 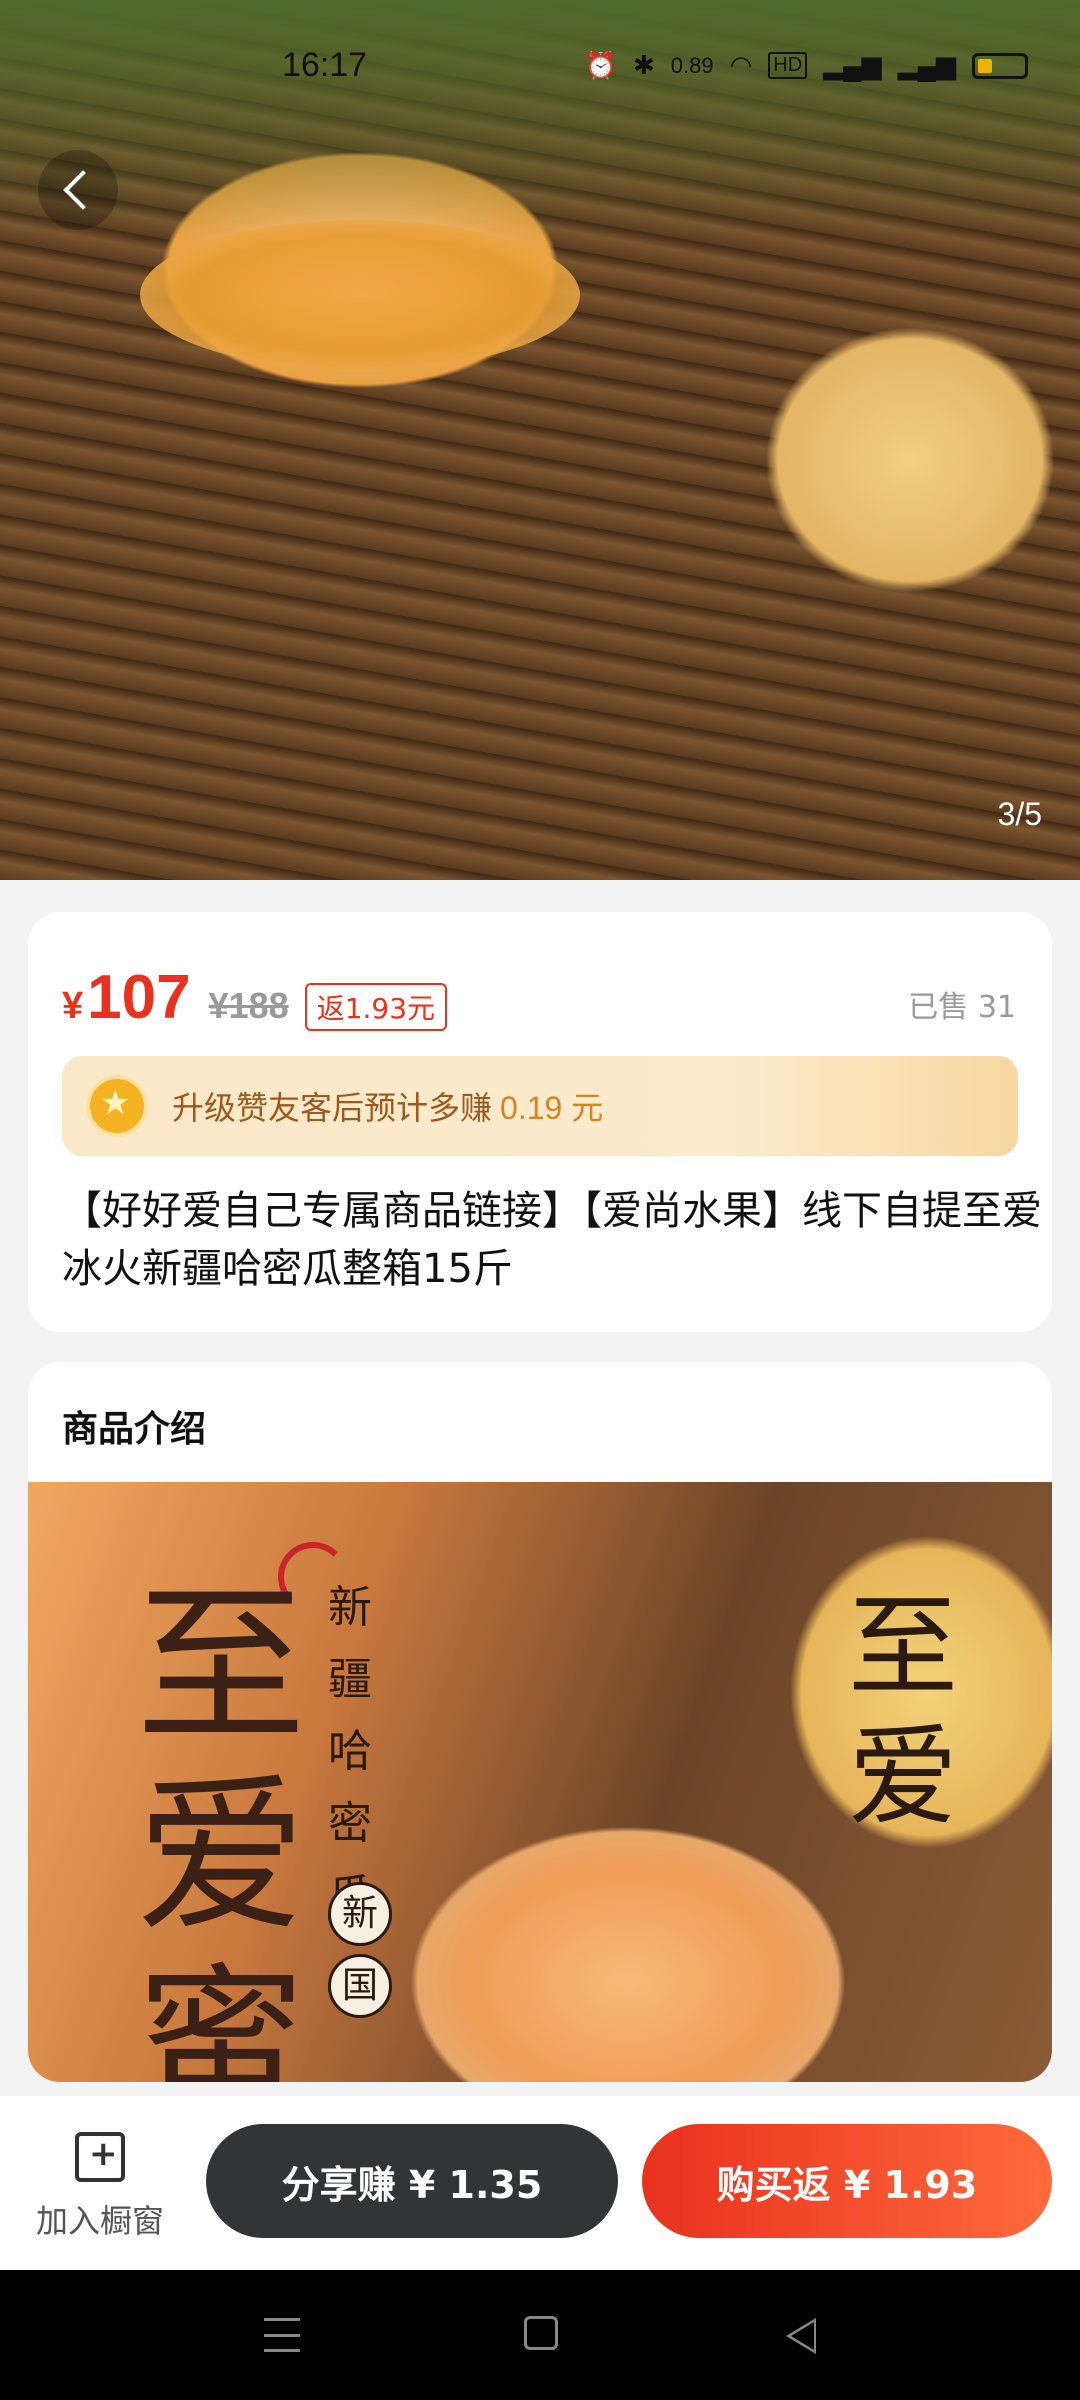 What do you see at coordinates (788, 65) in the screenshot?
I see `hd-icon: HD` at bounding box center [788, 65].